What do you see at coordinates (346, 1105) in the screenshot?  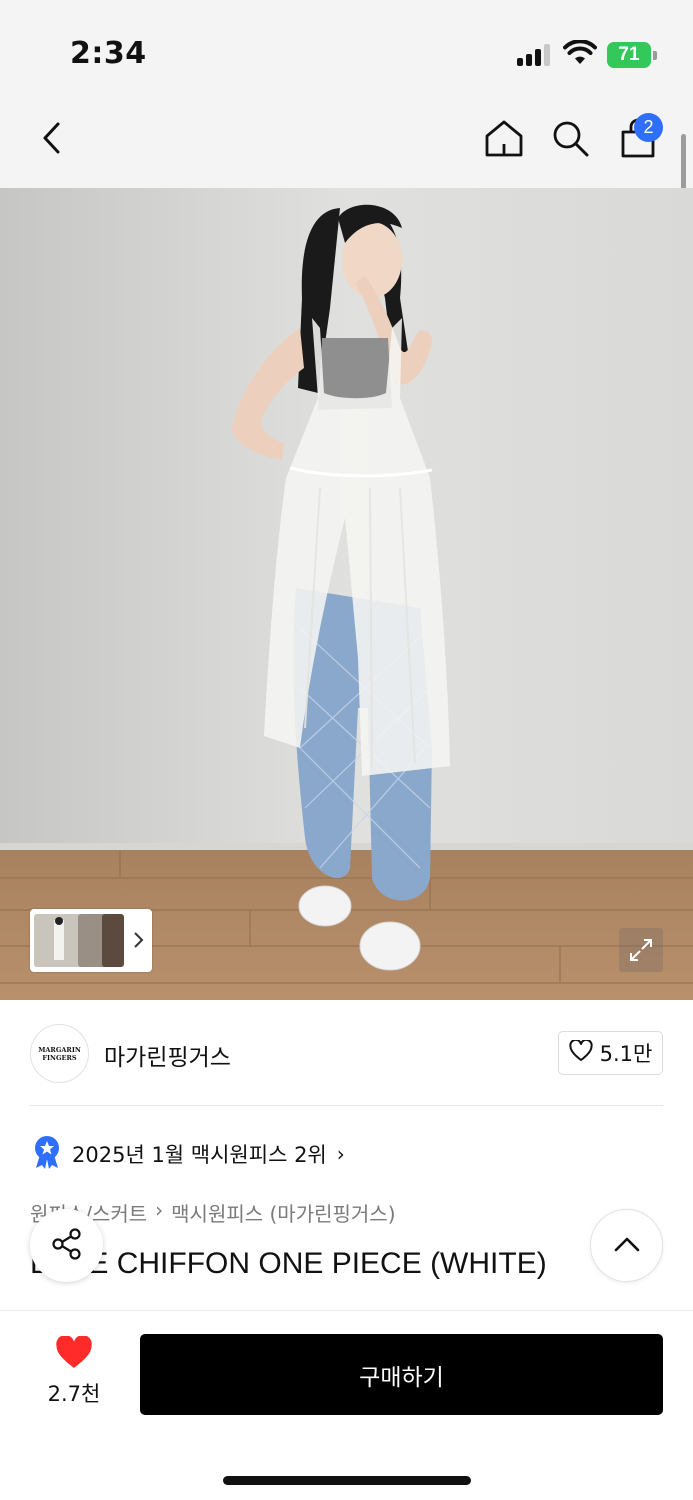 I see `divider` at bounding box center [346, 1105].